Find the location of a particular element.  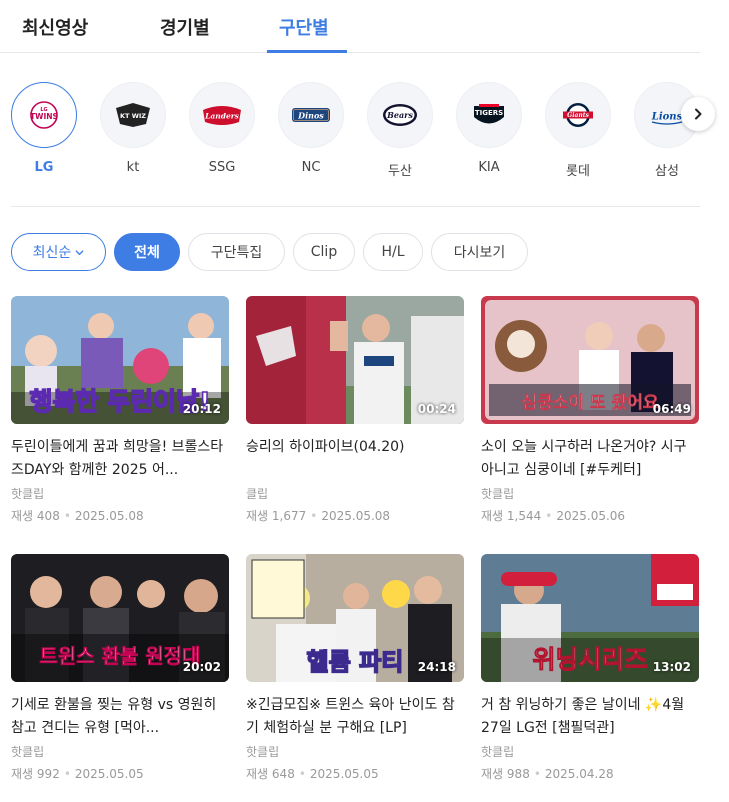

video-thumbnail: 심쿵소이 또 왔어요 06:49 is located at coordinates (590, 360).